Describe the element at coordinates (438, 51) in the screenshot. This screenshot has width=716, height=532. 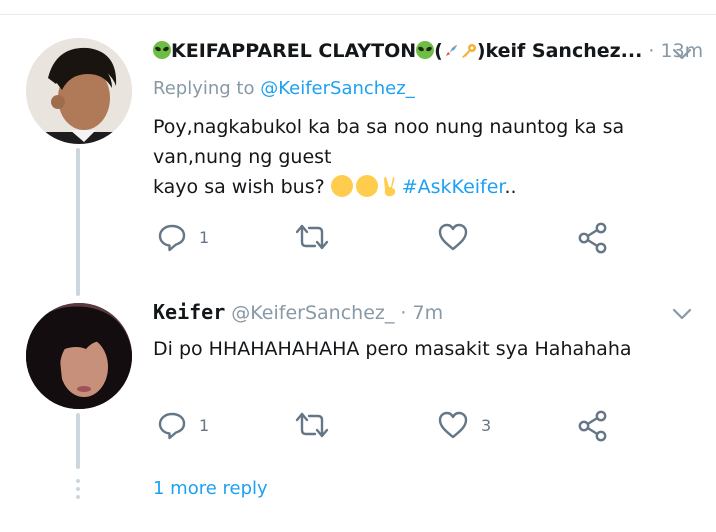
I see `display-name-paren: (` at that location.